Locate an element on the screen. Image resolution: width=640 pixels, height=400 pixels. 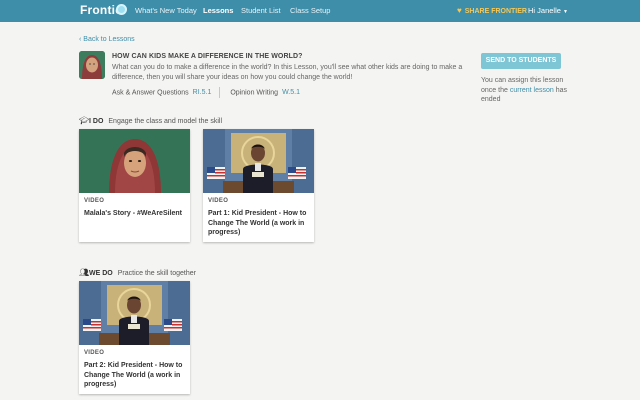
section-tag: WE DO is located at coordinates (101, 273).